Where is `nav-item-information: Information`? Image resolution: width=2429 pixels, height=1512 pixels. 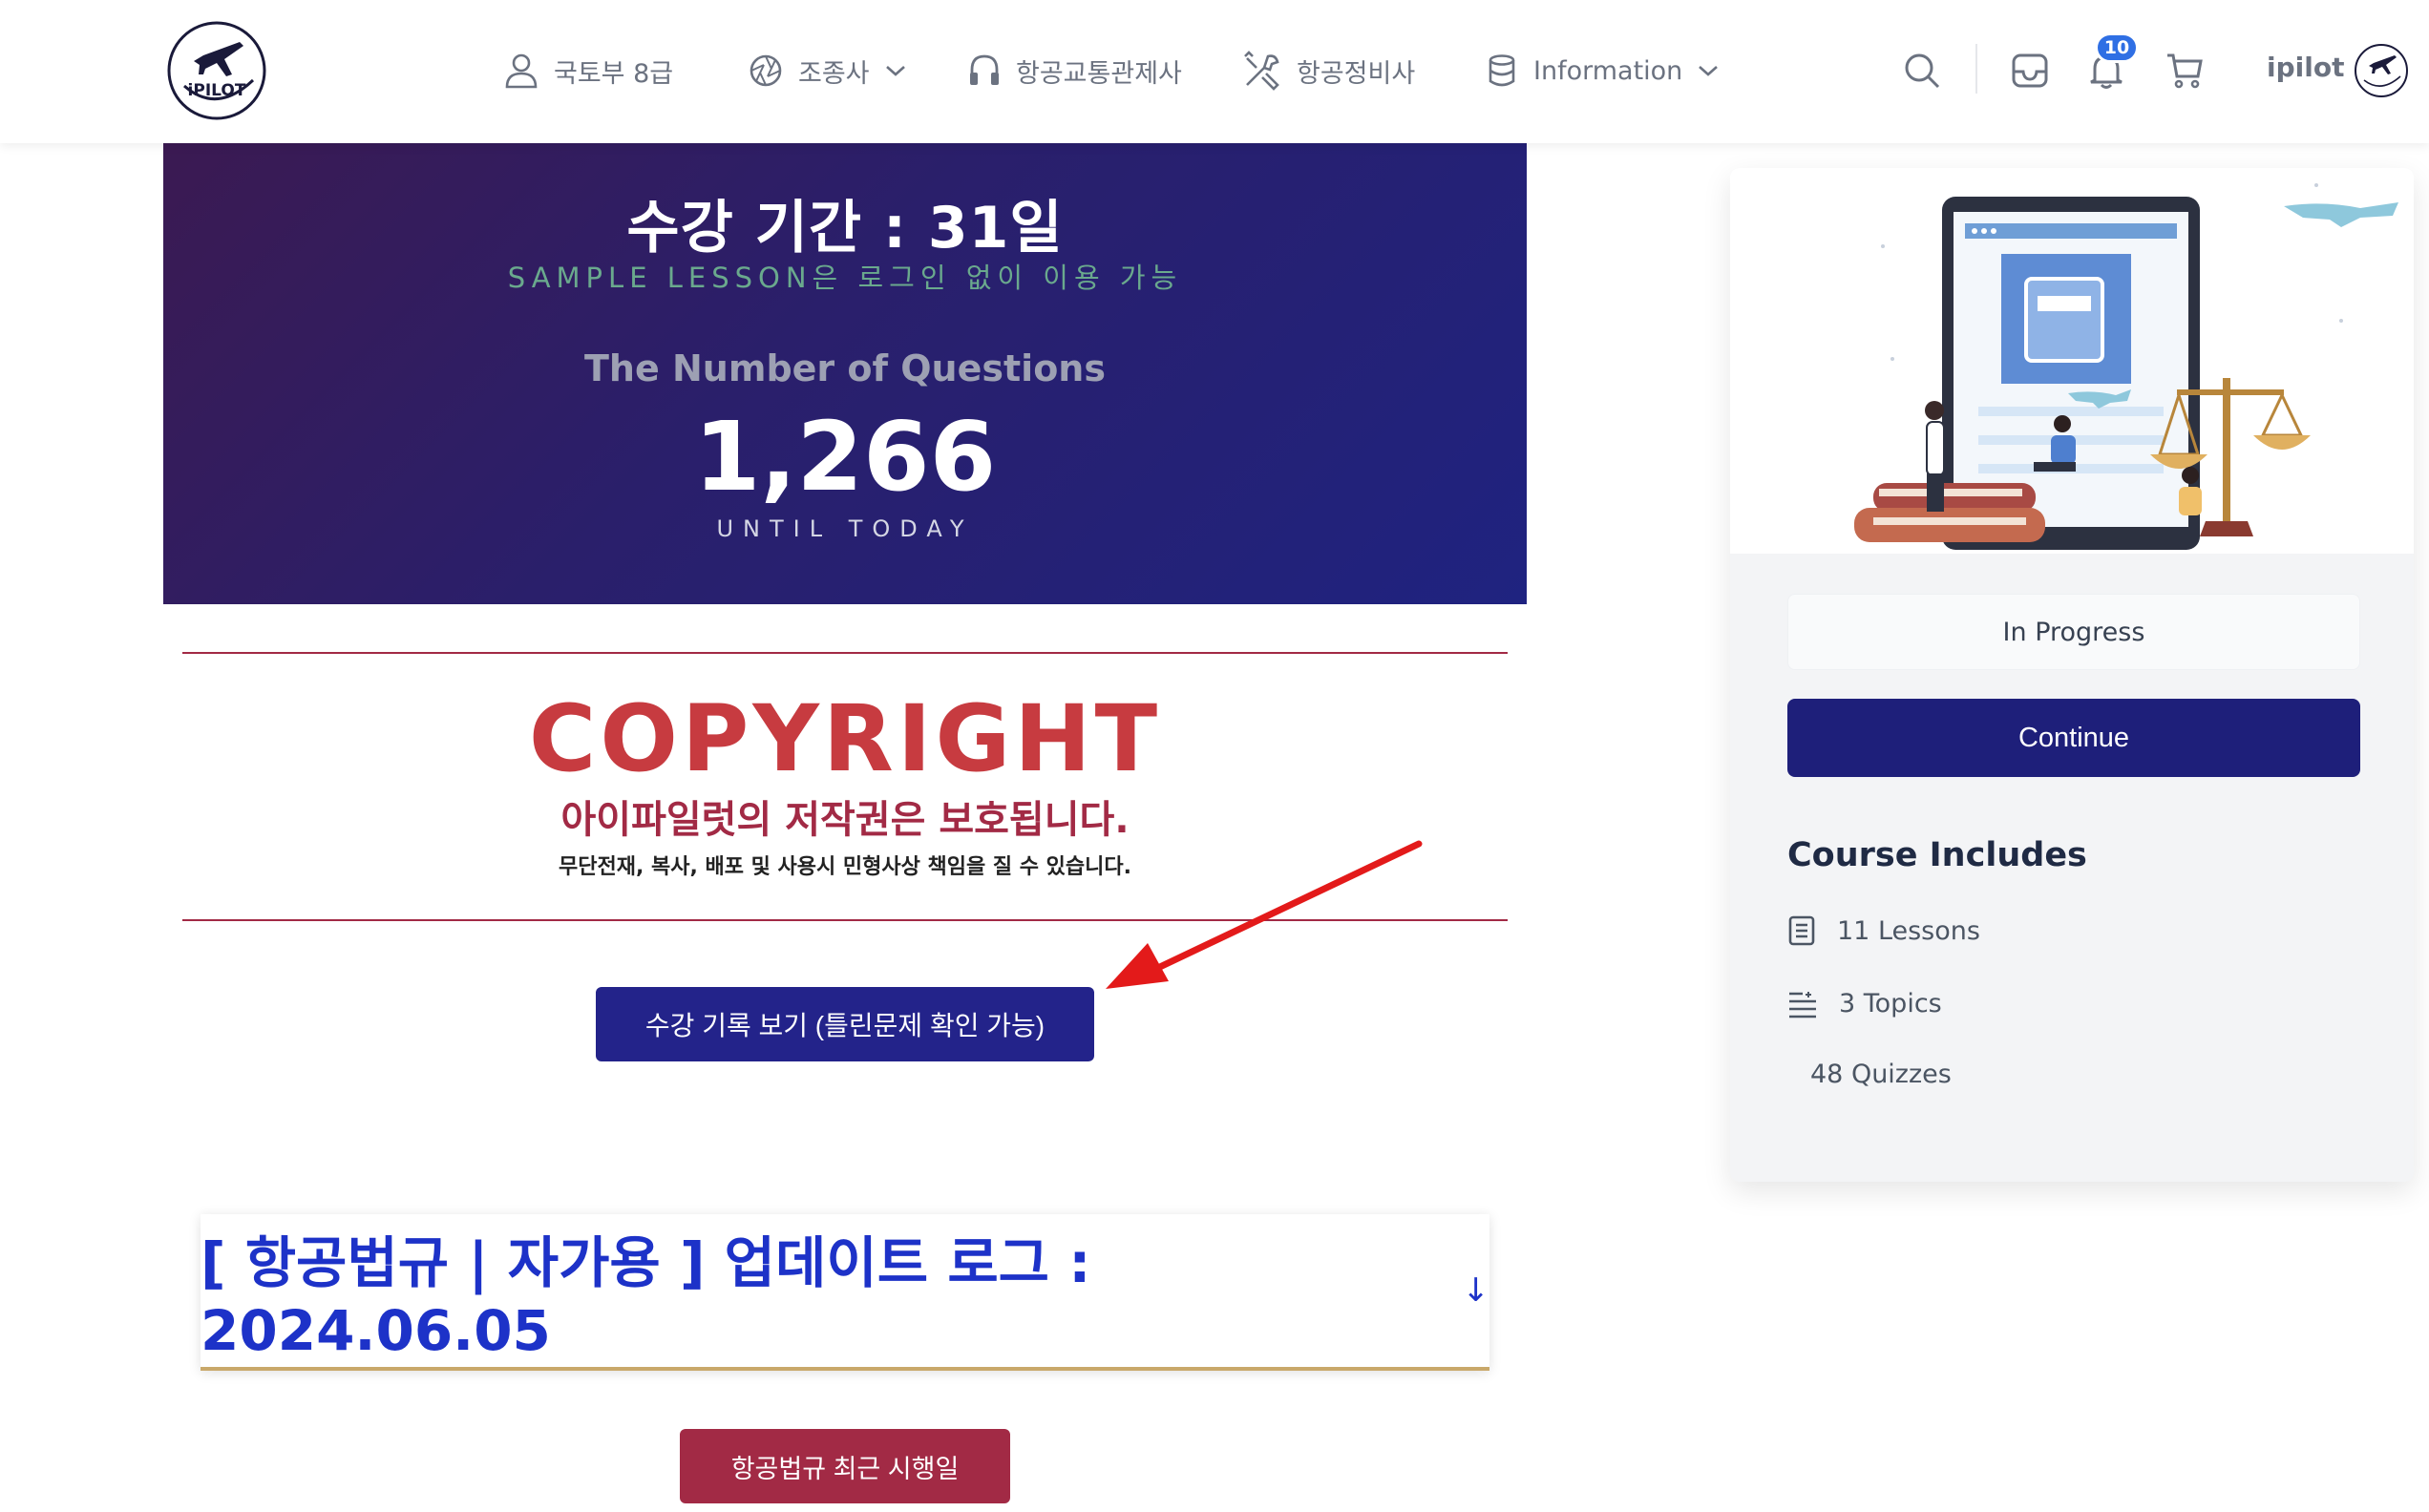
nav-item-information: Information is located at coordinates (1603, 70).